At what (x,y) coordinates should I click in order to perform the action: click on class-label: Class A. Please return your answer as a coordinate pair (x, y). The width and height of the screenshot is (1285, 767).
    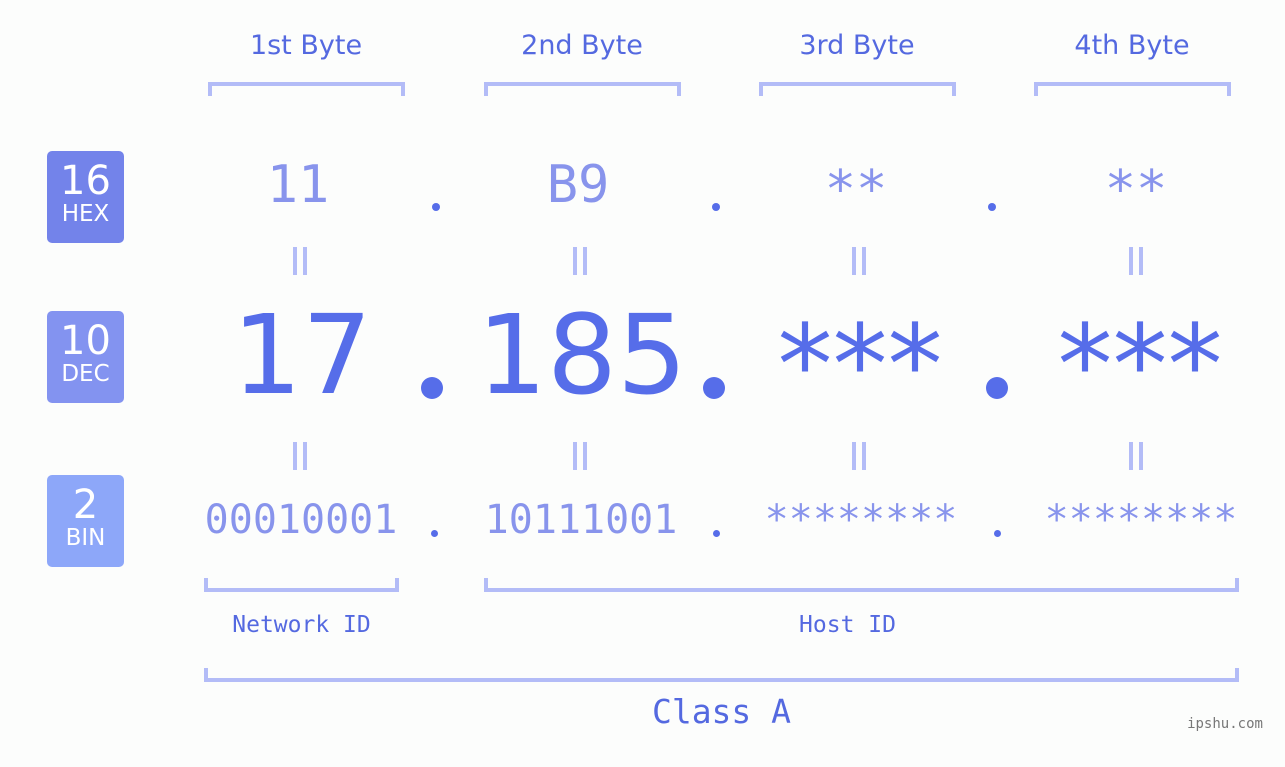
    Looking at the image, I should click on (721, 711).